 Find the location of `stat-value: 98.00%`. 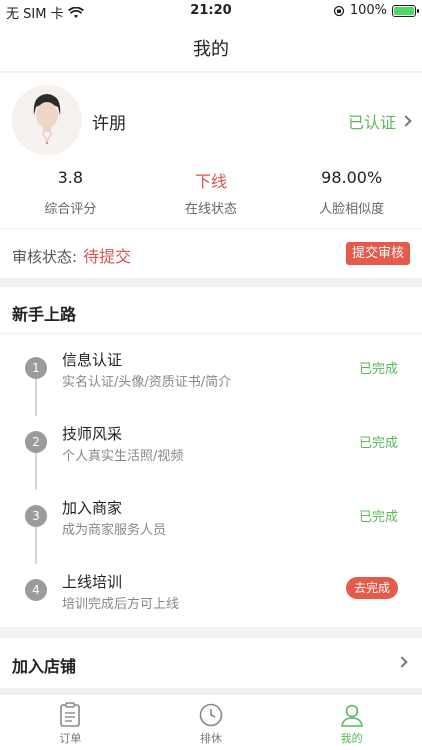

stat-value: 98.00% is located at coordinates (352, 177).